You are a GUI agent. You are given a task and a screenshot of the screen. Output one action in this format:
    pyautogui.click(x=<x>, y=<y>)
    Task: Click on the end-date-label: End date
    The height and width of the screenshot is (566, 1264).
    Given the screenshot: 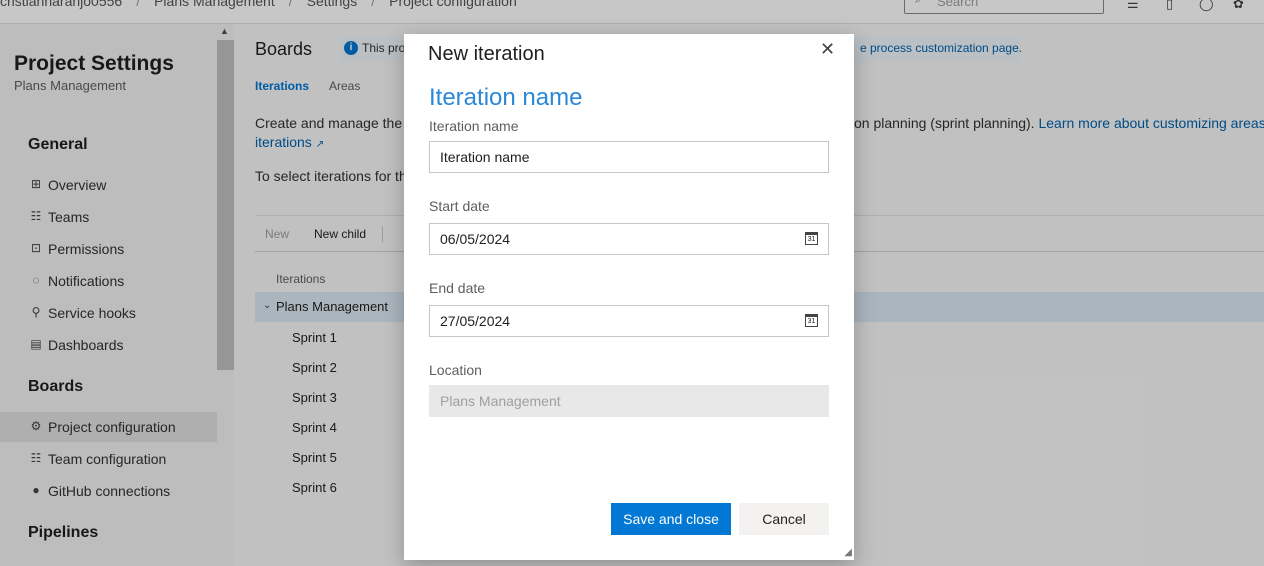 What is the action you would take?
    pyautogui.click(x=457, y=288)
    